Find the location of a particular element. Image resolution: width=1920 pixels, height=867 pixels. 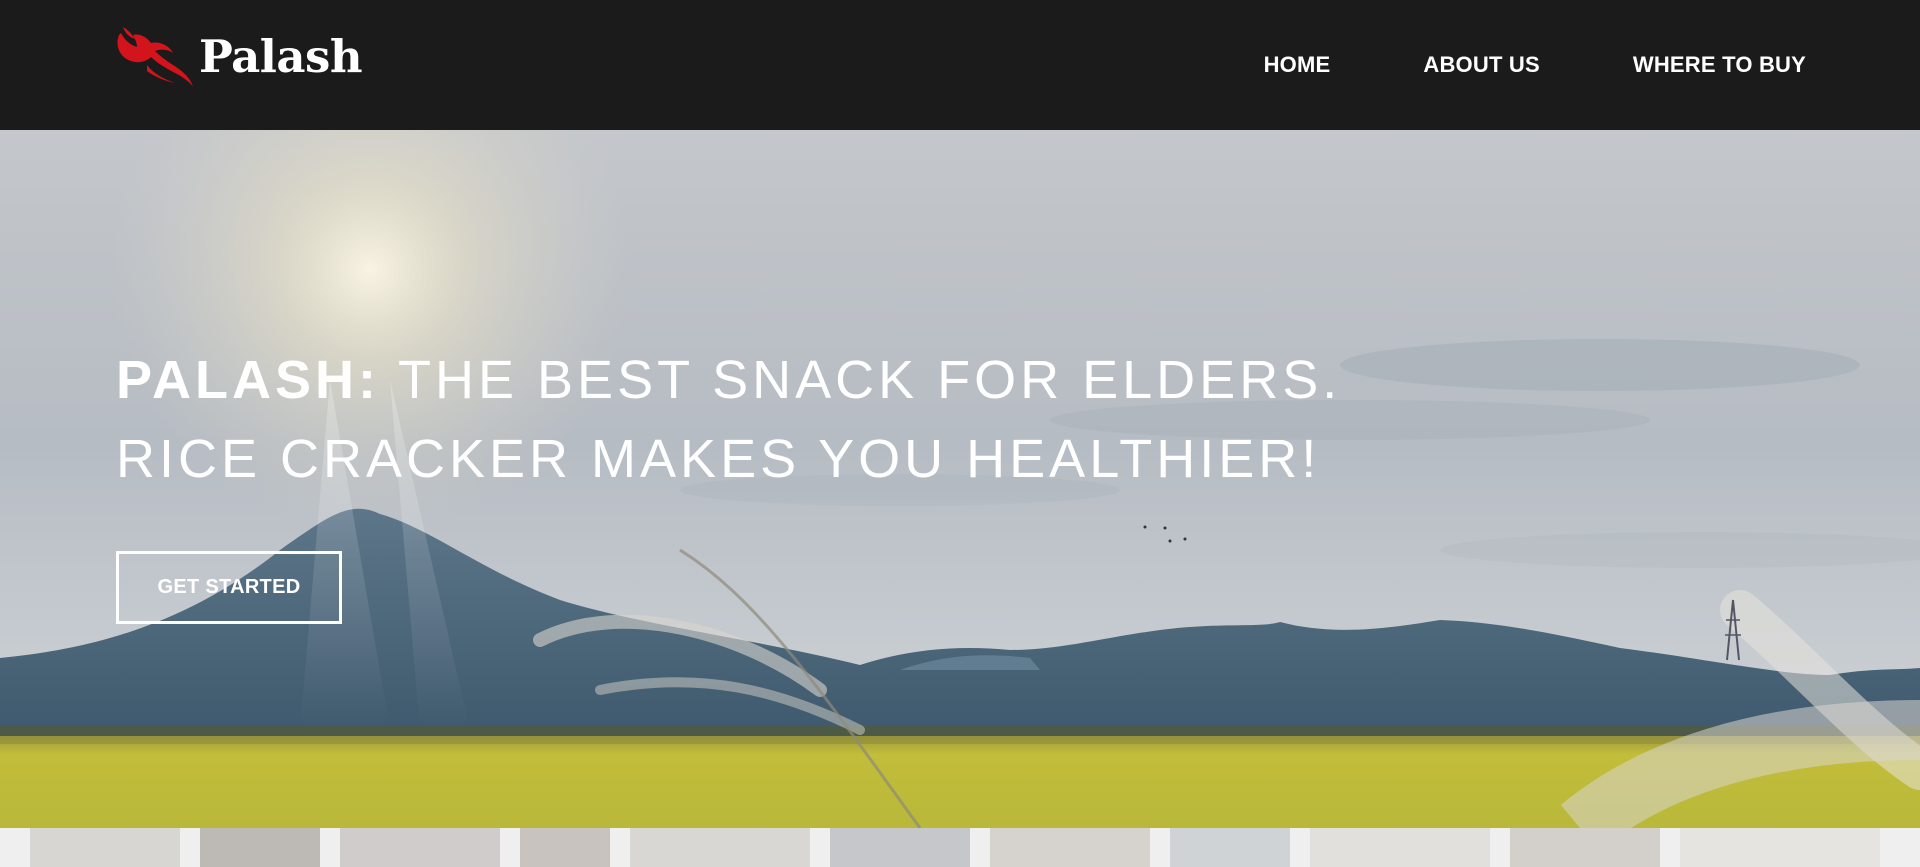

main-nav: HOME ABOUT US WHERE TO BUY is located at coordinates (1488, 65).